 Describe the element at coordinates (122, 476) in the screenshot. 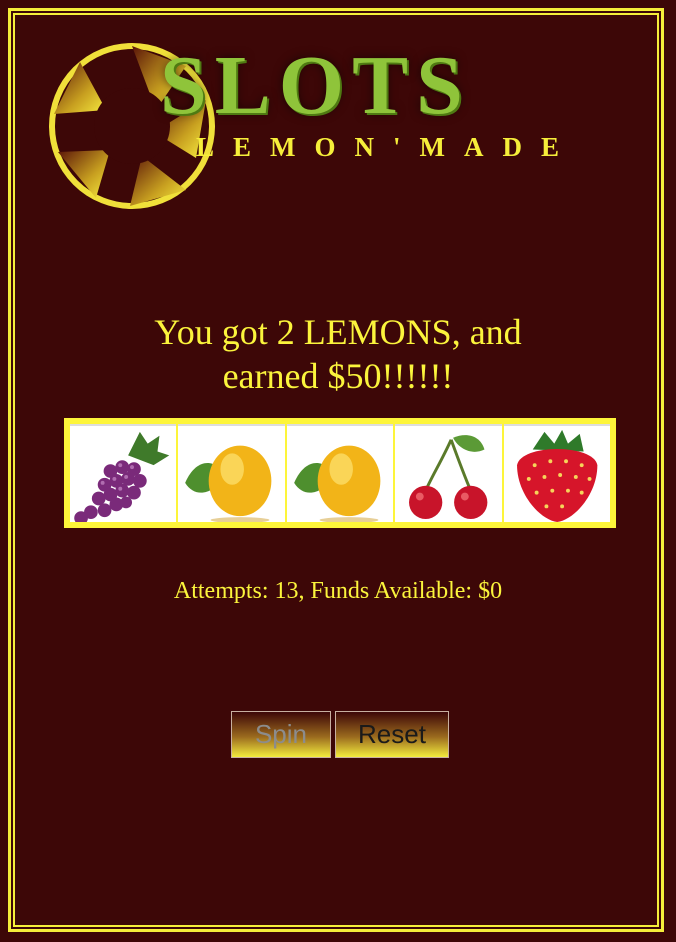

I see `grapes-icon` at that location.